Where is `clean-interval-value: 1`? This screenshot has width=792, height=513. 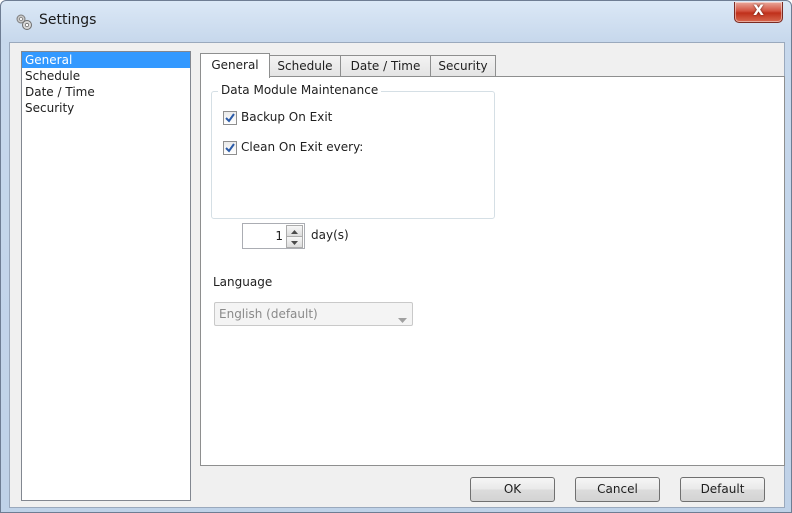 clean-interval-value: 1 is located at coordinates (263, 236).